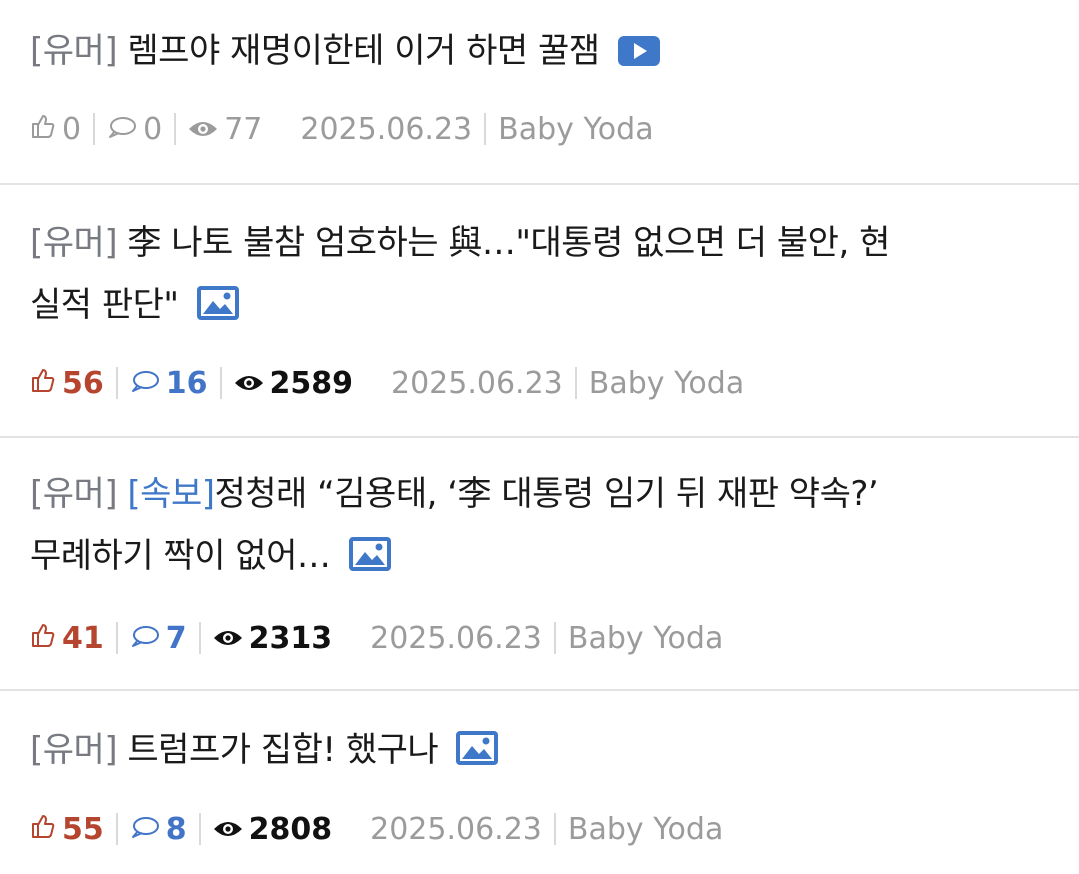 The height and width of the screenshot is (874, 1079). What do you see at coordinates (67, 638) in the screenshot?
I see `likes: 41` at bounding box center [67, 638].